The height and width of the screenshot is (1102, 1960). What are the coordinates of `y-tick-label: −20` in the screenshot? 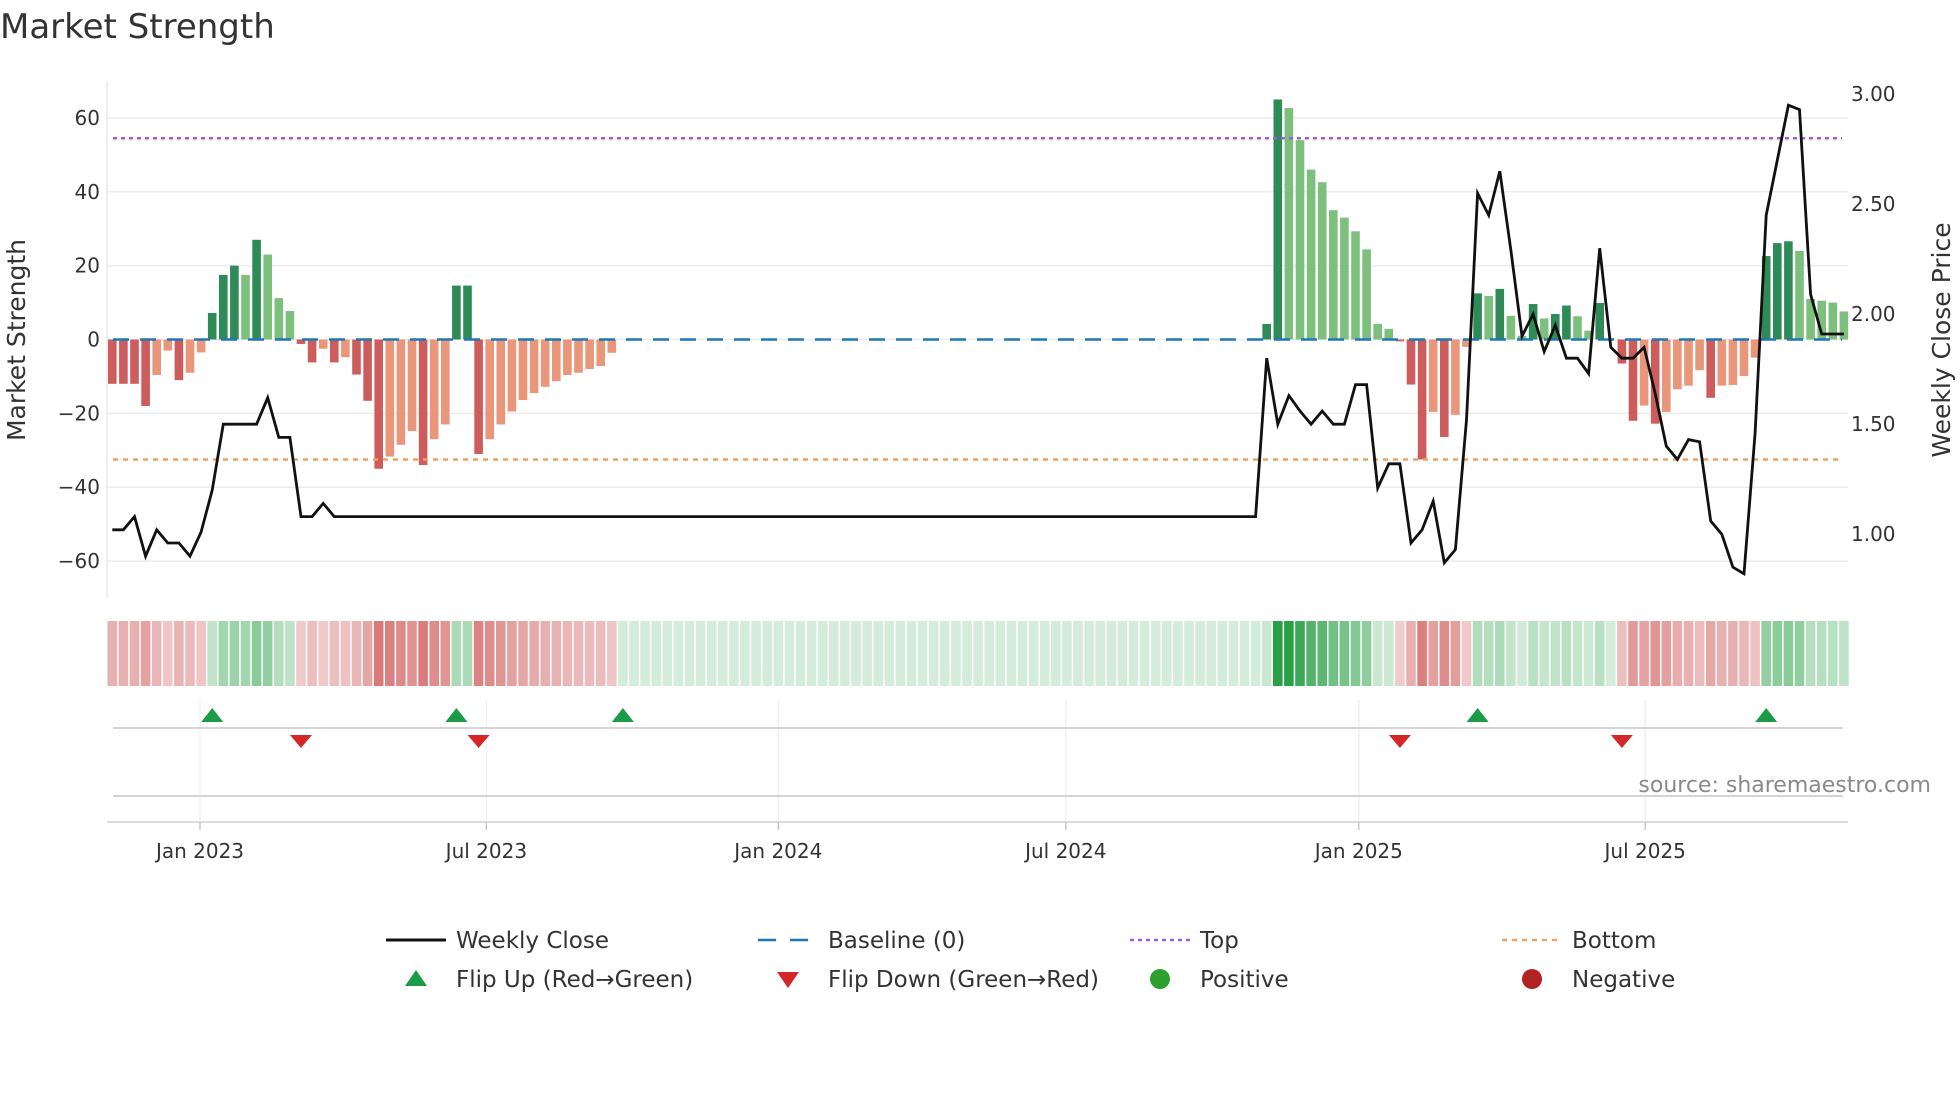 It's located at (79, 413).